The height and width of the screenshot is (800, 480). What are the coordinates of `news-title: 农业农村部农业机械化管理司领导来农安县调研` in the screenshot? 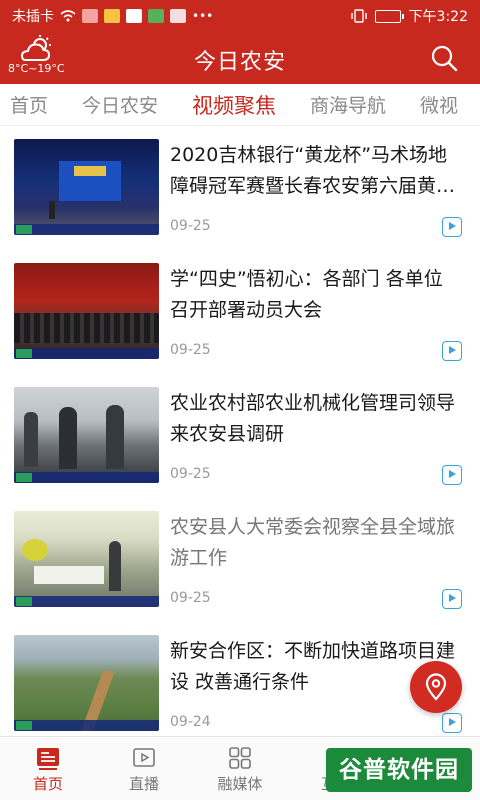 It's located at (315, 419).